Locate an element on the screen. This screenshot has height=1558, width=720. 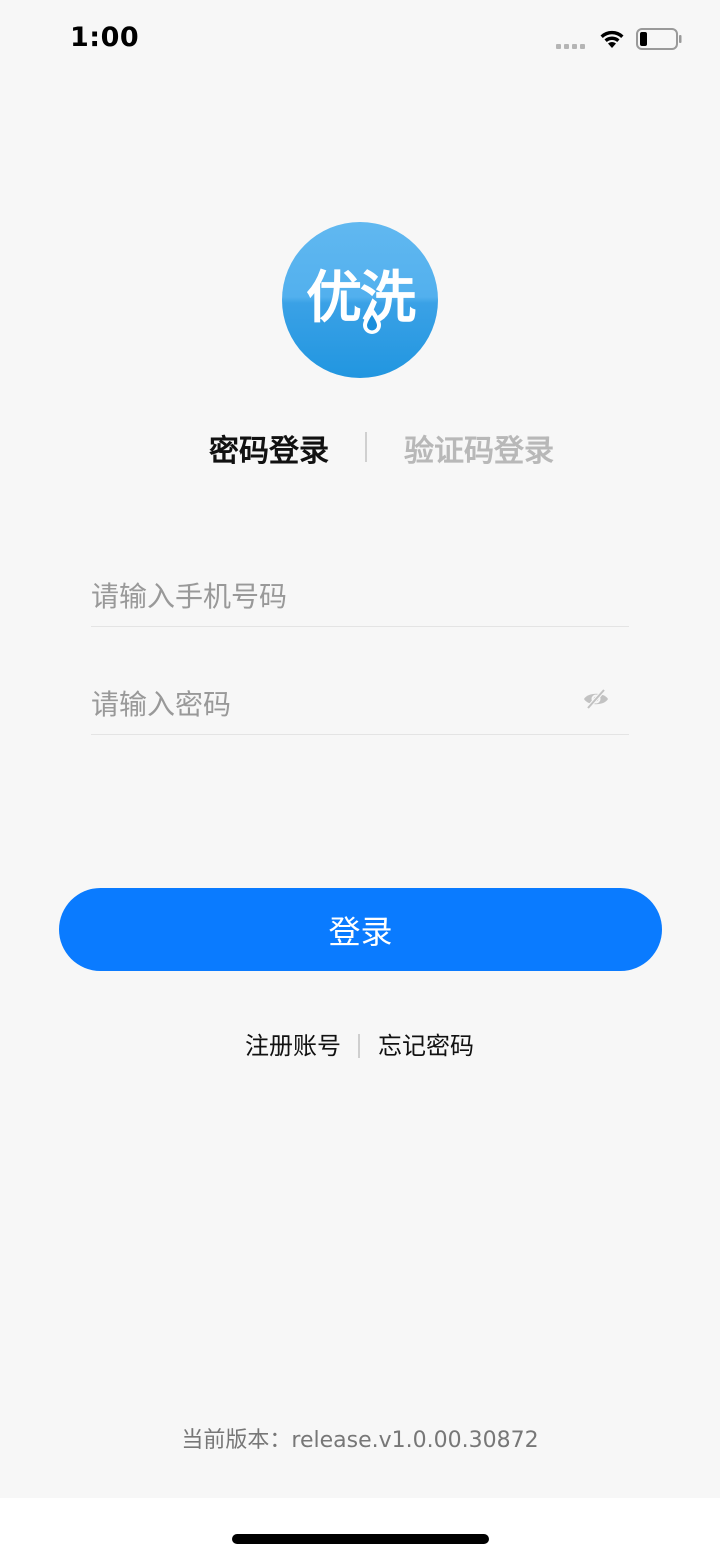
link-divider is located at coordinates (359, 1046).